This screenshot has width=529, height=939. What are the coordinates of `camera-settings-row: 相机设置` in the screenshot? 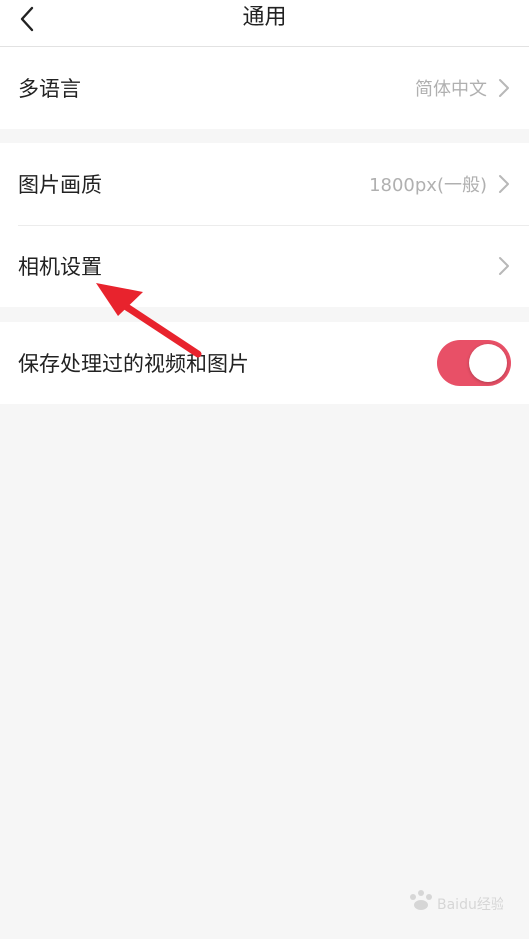 It's located at (264, 266).